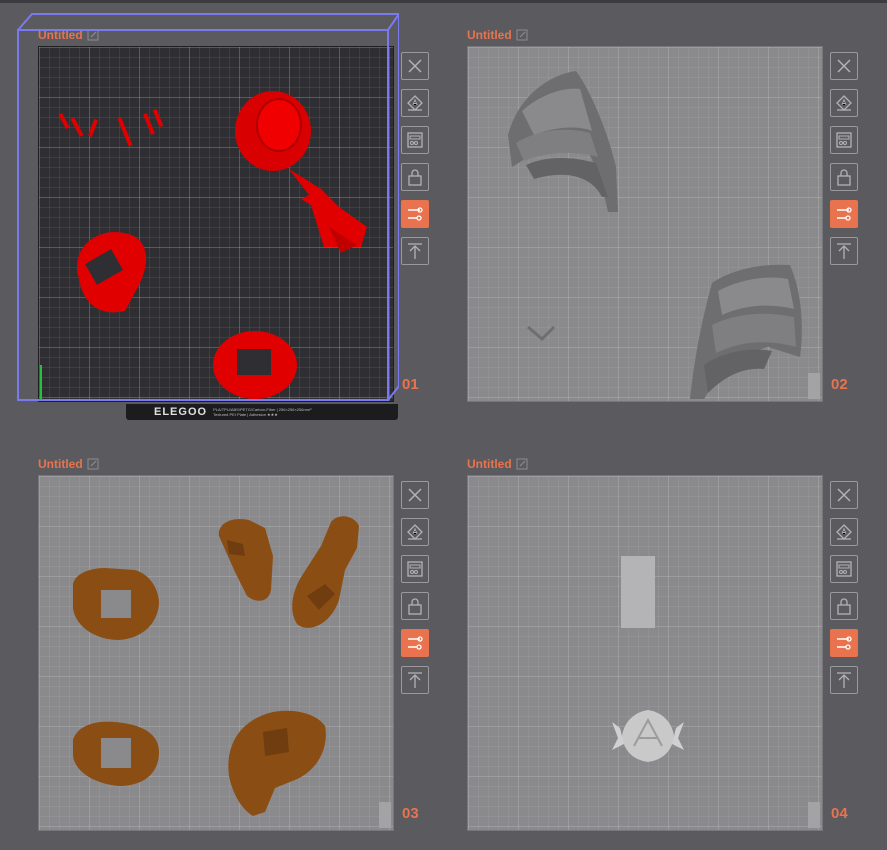 This screenshot has height=850, width=887. What do you see at coordinates (328, 208) in the screenshot?
I see `model-handle` at bounding box center [328, 208].